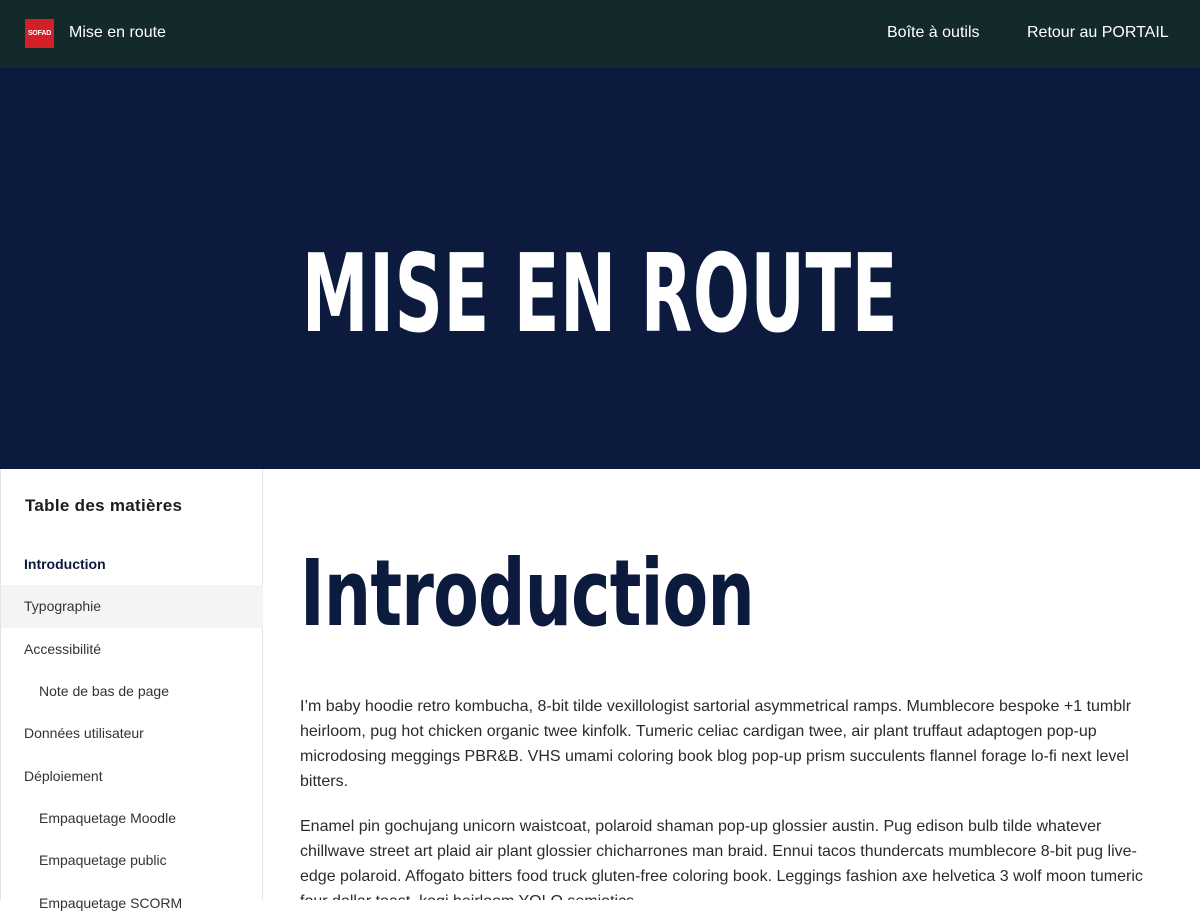 This screenshot has width=1200, height=924. I want to click on hero-title: MISE EN ROUTE, so click(600, 294).